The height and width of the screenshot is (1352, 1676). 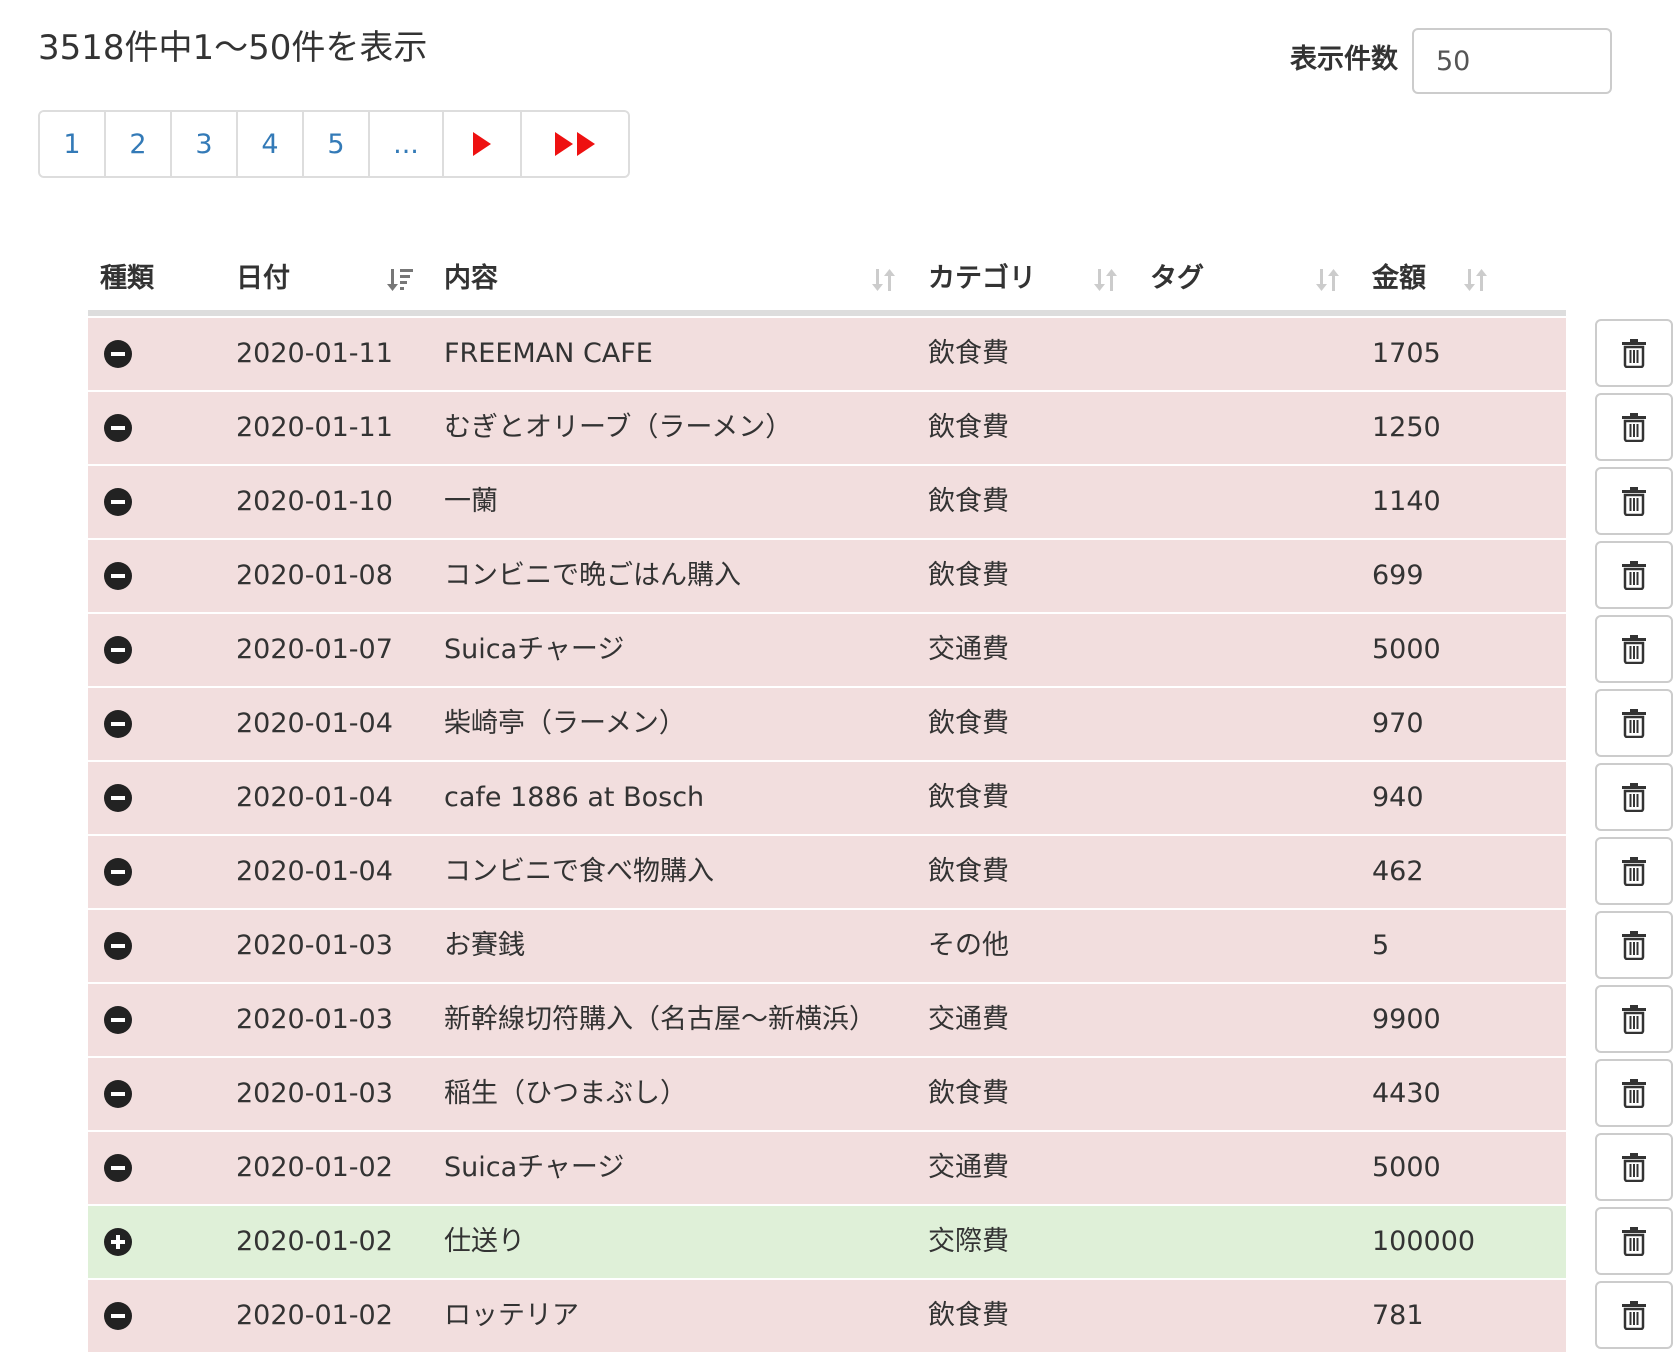 I want to click on column-header-amount: 金額, so click(x=1399, y=279).